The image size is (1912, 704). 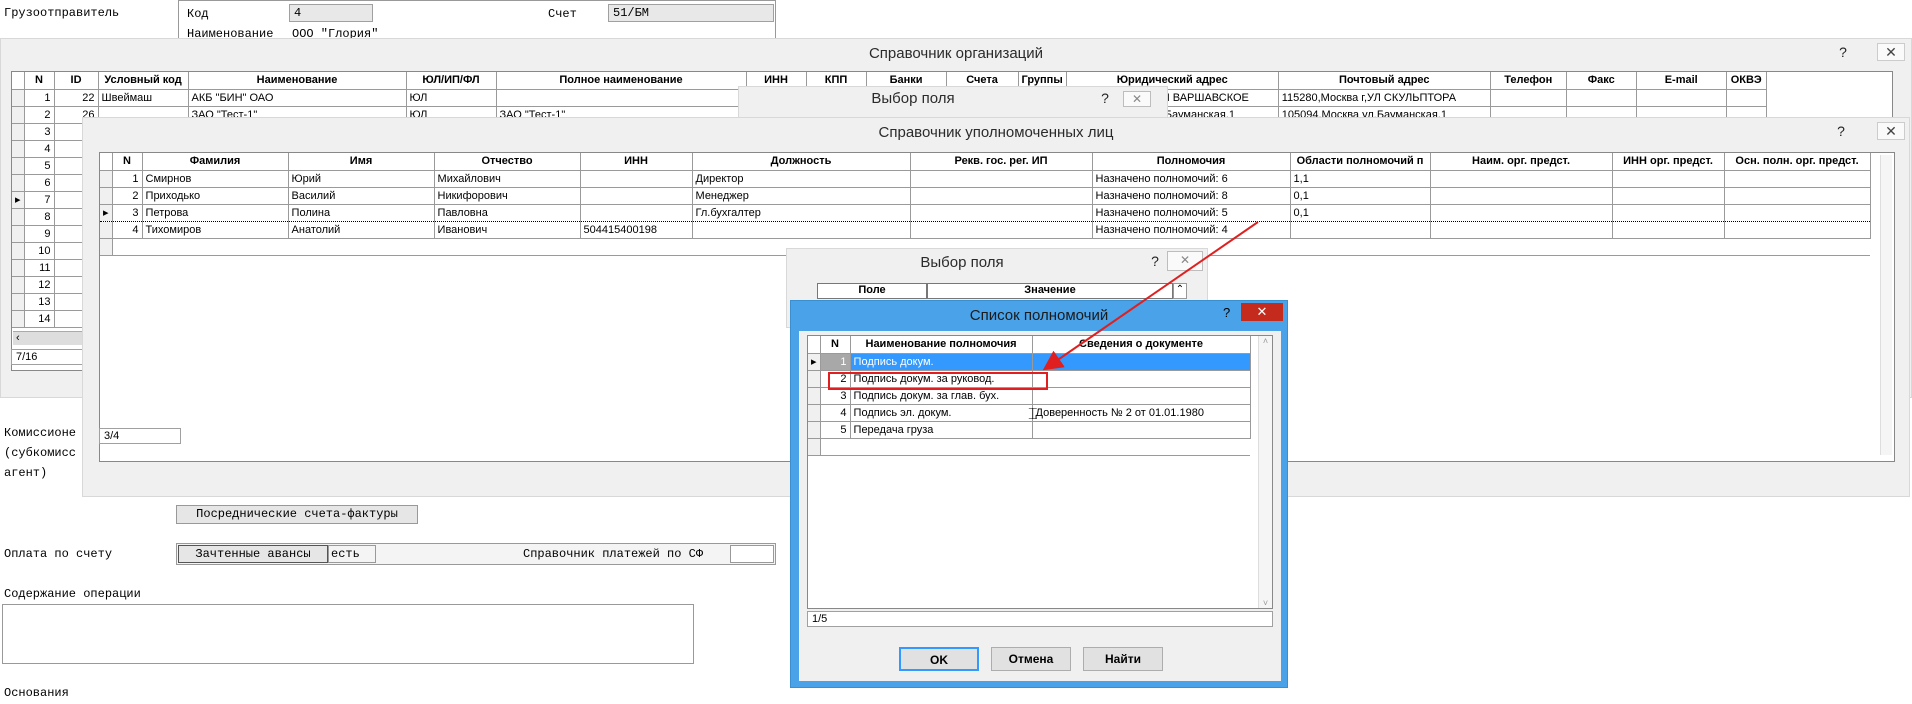 I want to click on mouse-cursor-icon: ⌶, so click(x=1033, y=414).